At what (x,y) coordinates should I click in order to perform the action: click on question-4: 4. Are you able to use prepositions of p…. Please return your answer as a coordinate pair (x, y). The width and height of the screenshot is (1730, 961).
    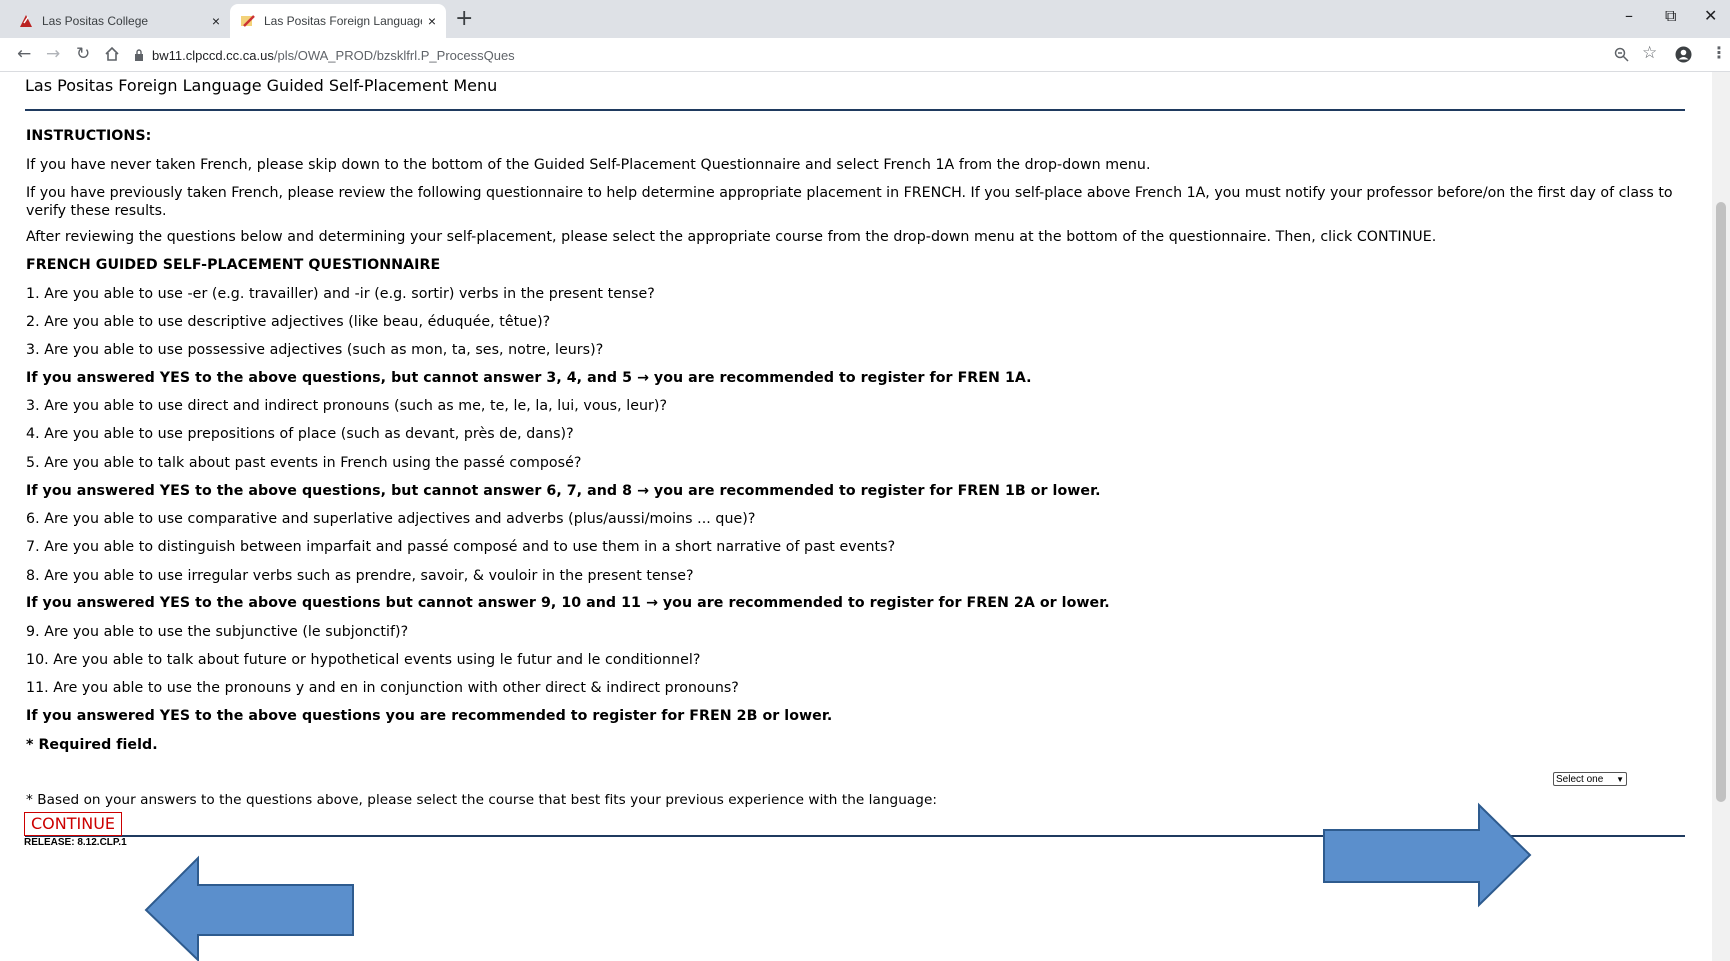
    Looking at the image, I should click on (300, 434).